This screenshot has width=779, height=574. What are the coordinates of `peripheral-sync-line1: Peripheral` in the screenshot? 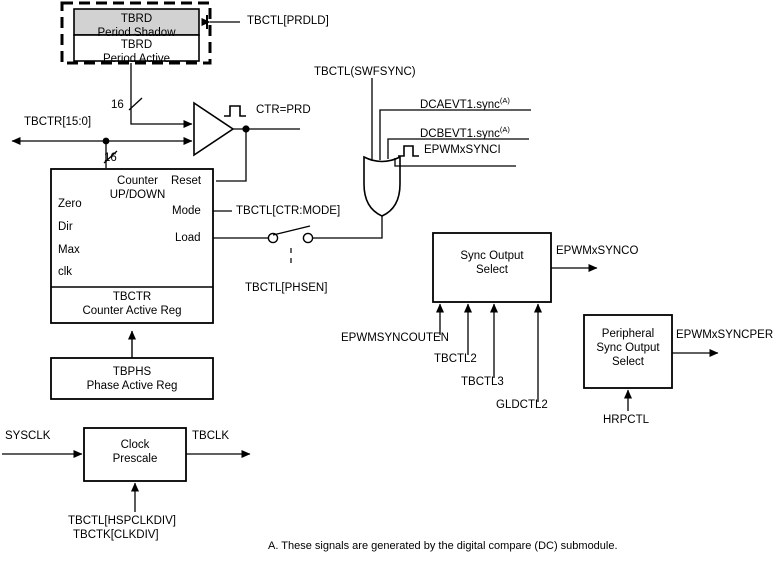 It's located at (628, 334).